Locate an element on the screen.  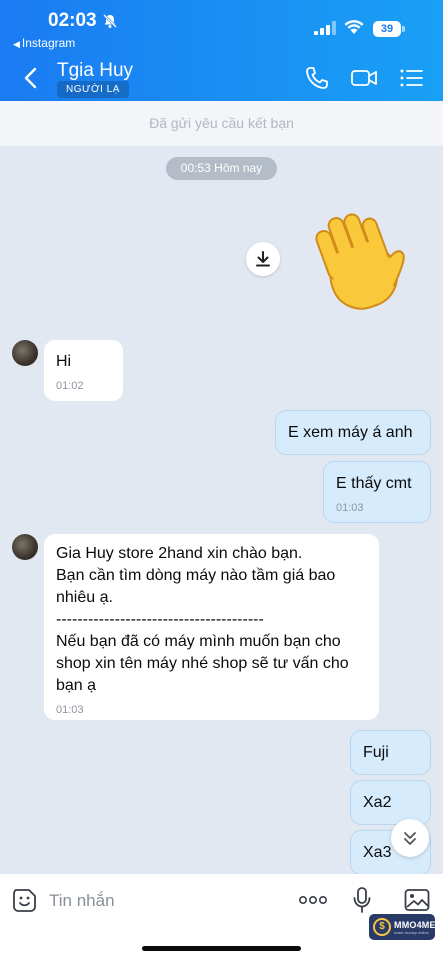
message-input is located at coordinates (164, 901).